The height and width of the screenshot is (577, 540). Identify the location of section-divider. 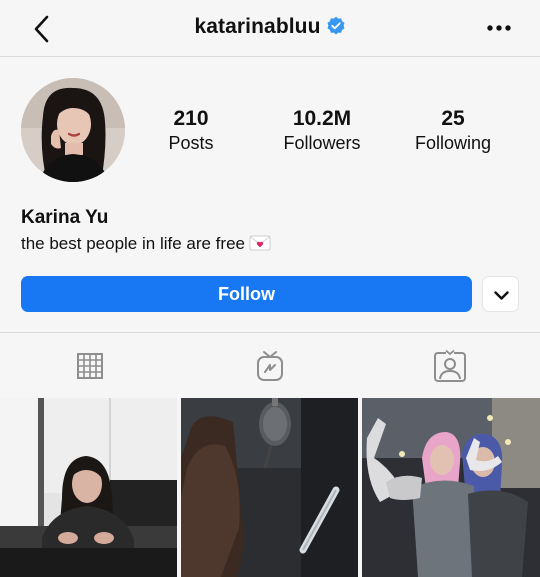
(270, 332).